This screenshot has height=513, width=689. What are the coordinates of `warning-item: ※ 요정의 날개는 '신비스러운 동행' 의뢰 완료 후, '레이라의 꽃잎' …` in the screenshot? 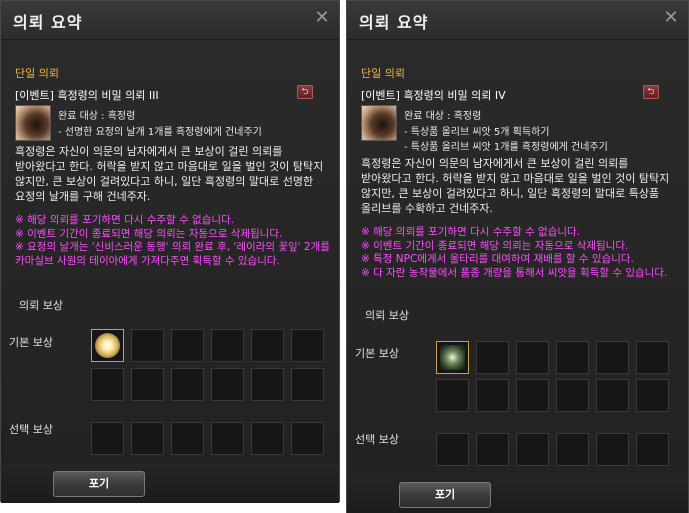 It's located at (172, 254).